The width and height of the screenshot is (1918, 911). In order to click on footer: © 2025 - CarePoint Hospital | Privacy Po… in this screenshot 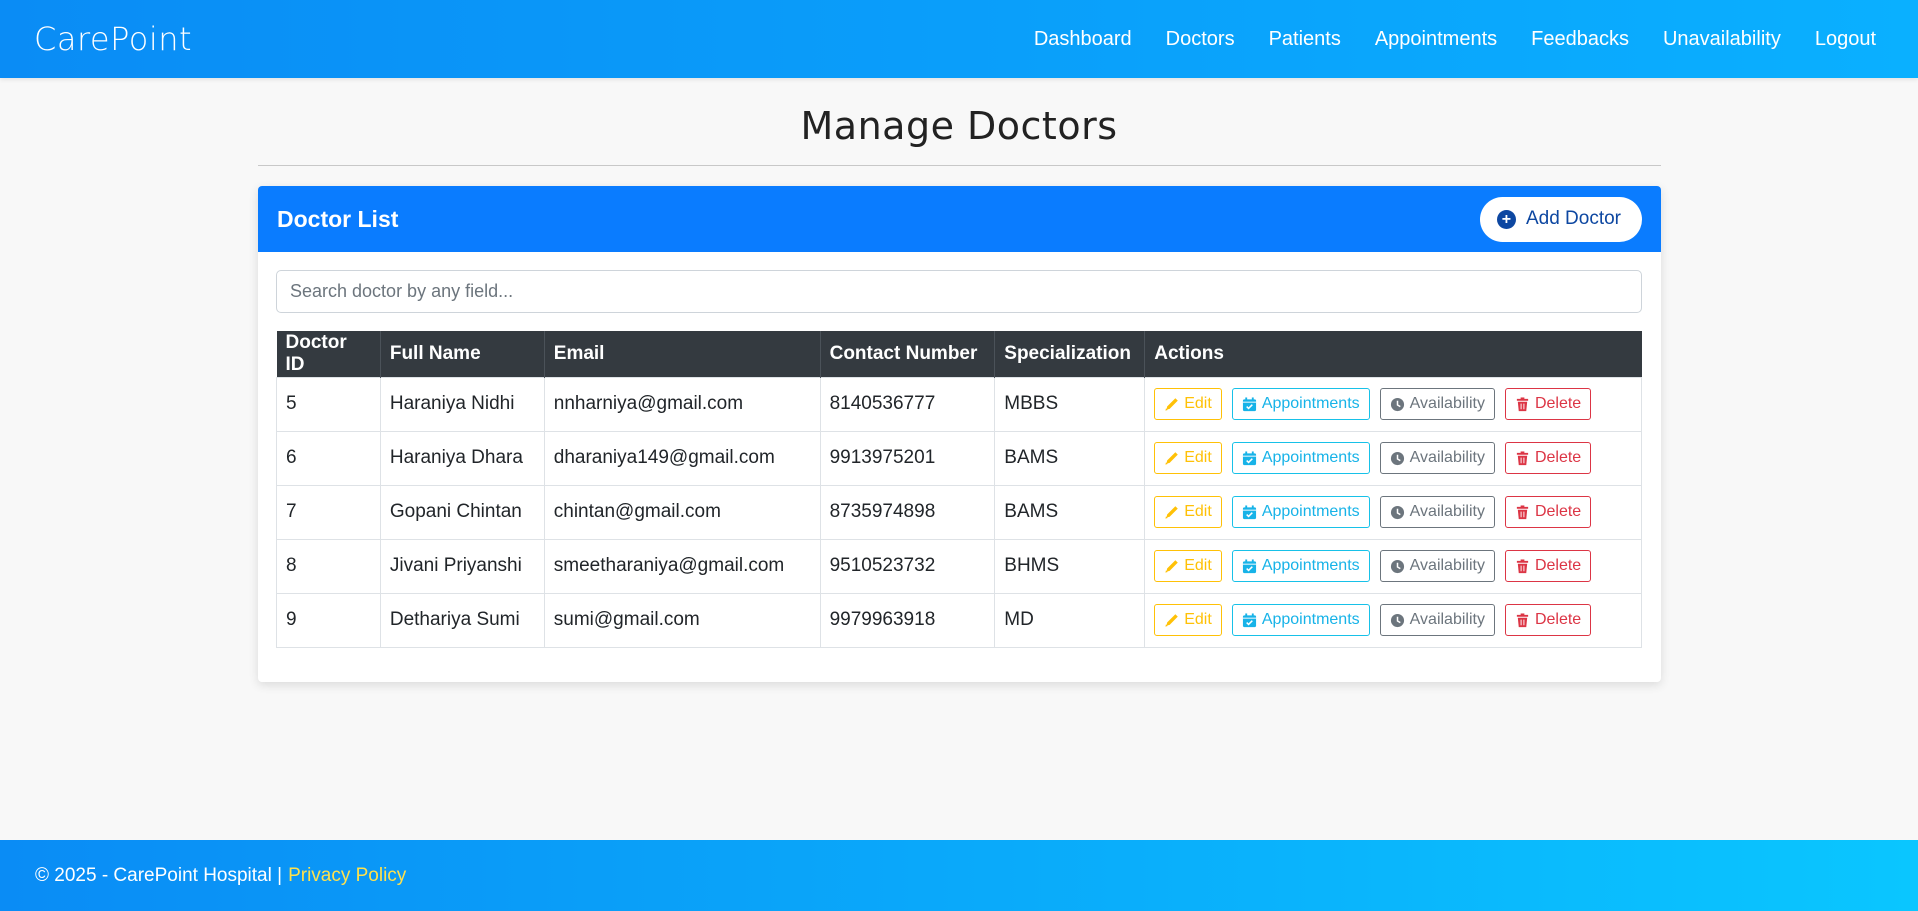, I will do `click(959, 875)`.